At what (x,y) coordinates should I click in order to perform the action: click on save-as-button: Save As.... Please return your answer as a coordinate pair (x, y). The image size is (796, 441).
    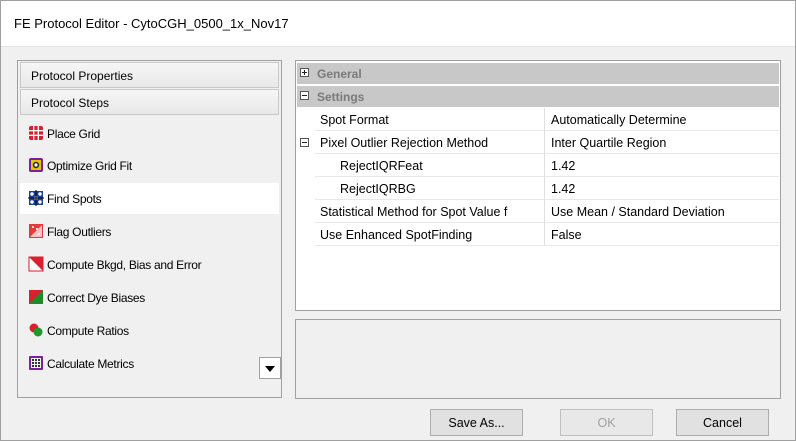
    Looking at the image, I should click on (476, 422).